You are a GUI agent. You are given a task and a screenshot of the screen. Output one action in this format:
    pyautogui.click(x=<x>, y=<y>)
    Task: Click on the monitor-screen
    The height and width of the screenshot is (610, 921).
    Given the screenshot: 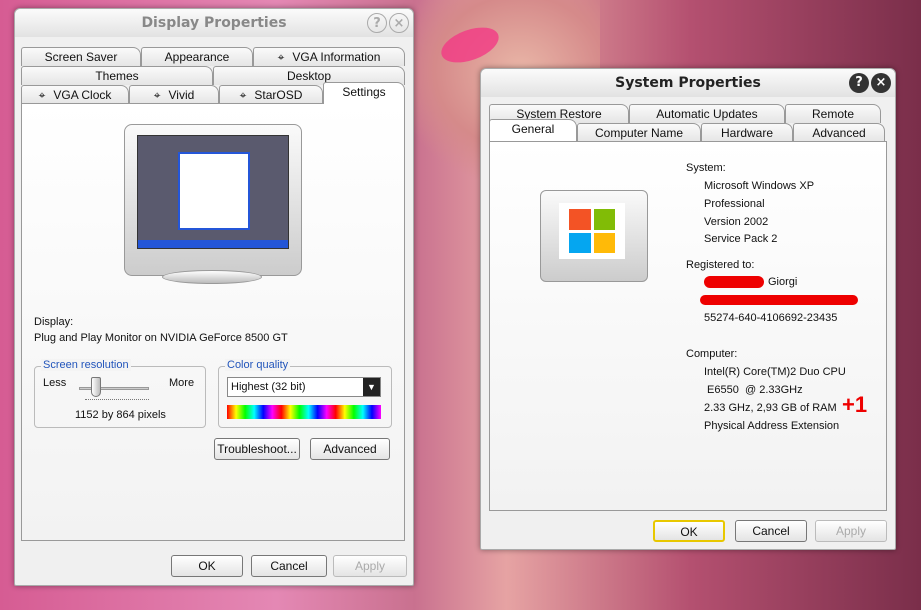 What is the action you would take?
    pyautogui.click(x=213, y=192)
    